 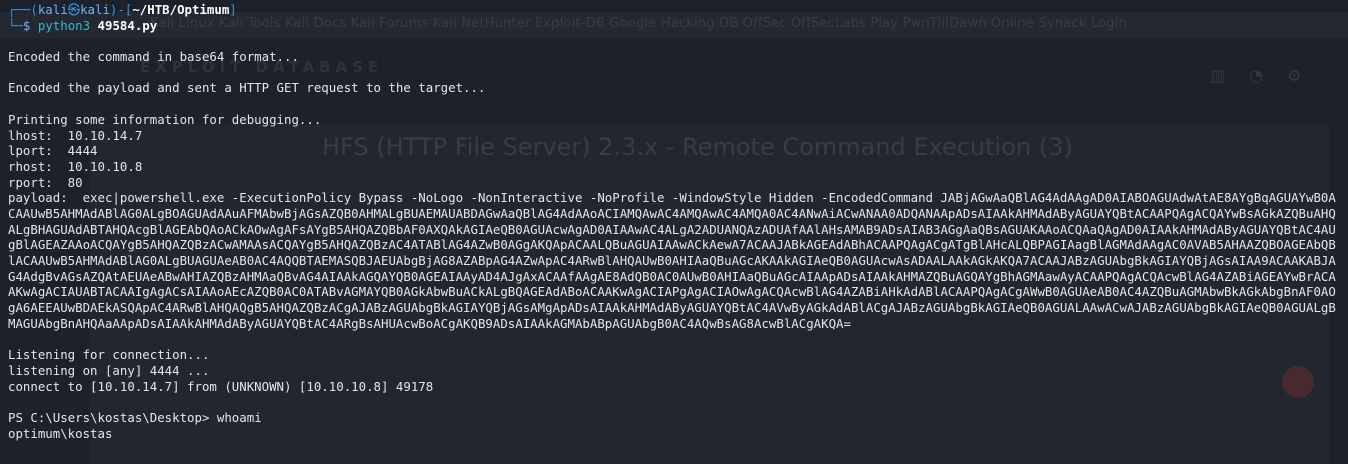 I want to click on skull-icon: ㉿, so click(x=74, y=9).